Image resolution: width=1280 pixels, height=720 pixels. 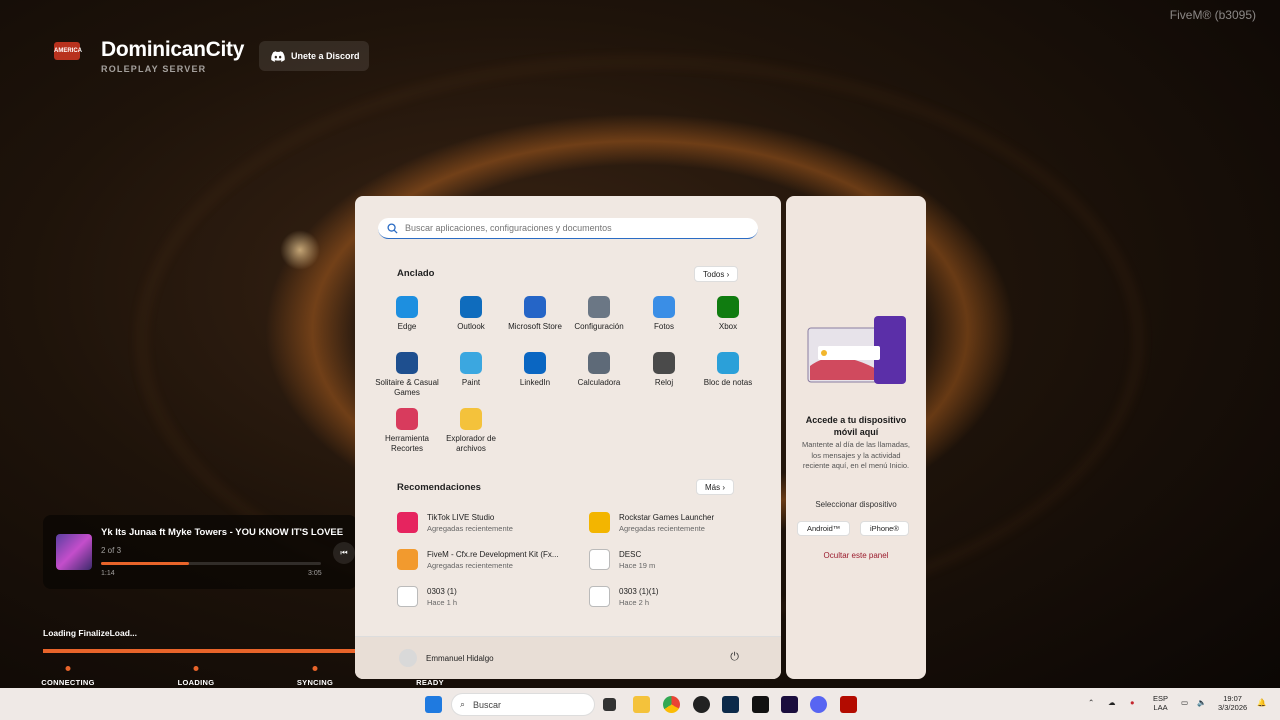 What do you see at coordinates (1112, 702) in the screenshot?
I see `onedrive-icon: ☁` at bounding box center [1112, 702].